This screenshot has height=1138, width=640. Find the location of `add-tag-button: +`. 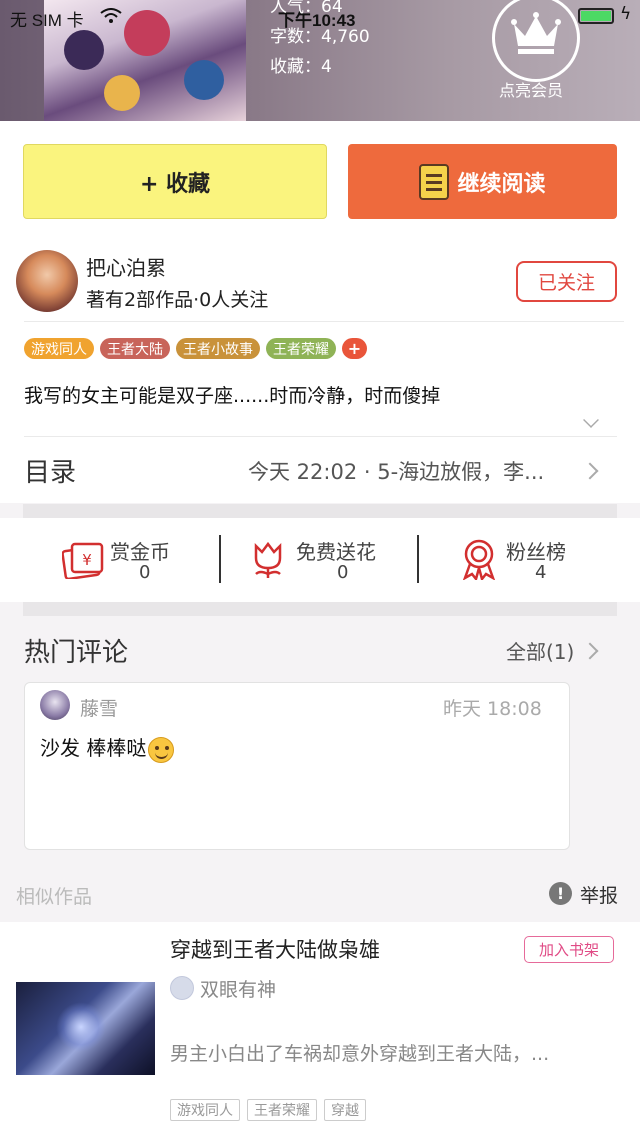

add-tag-button: + is located at coordinates (354, 348).